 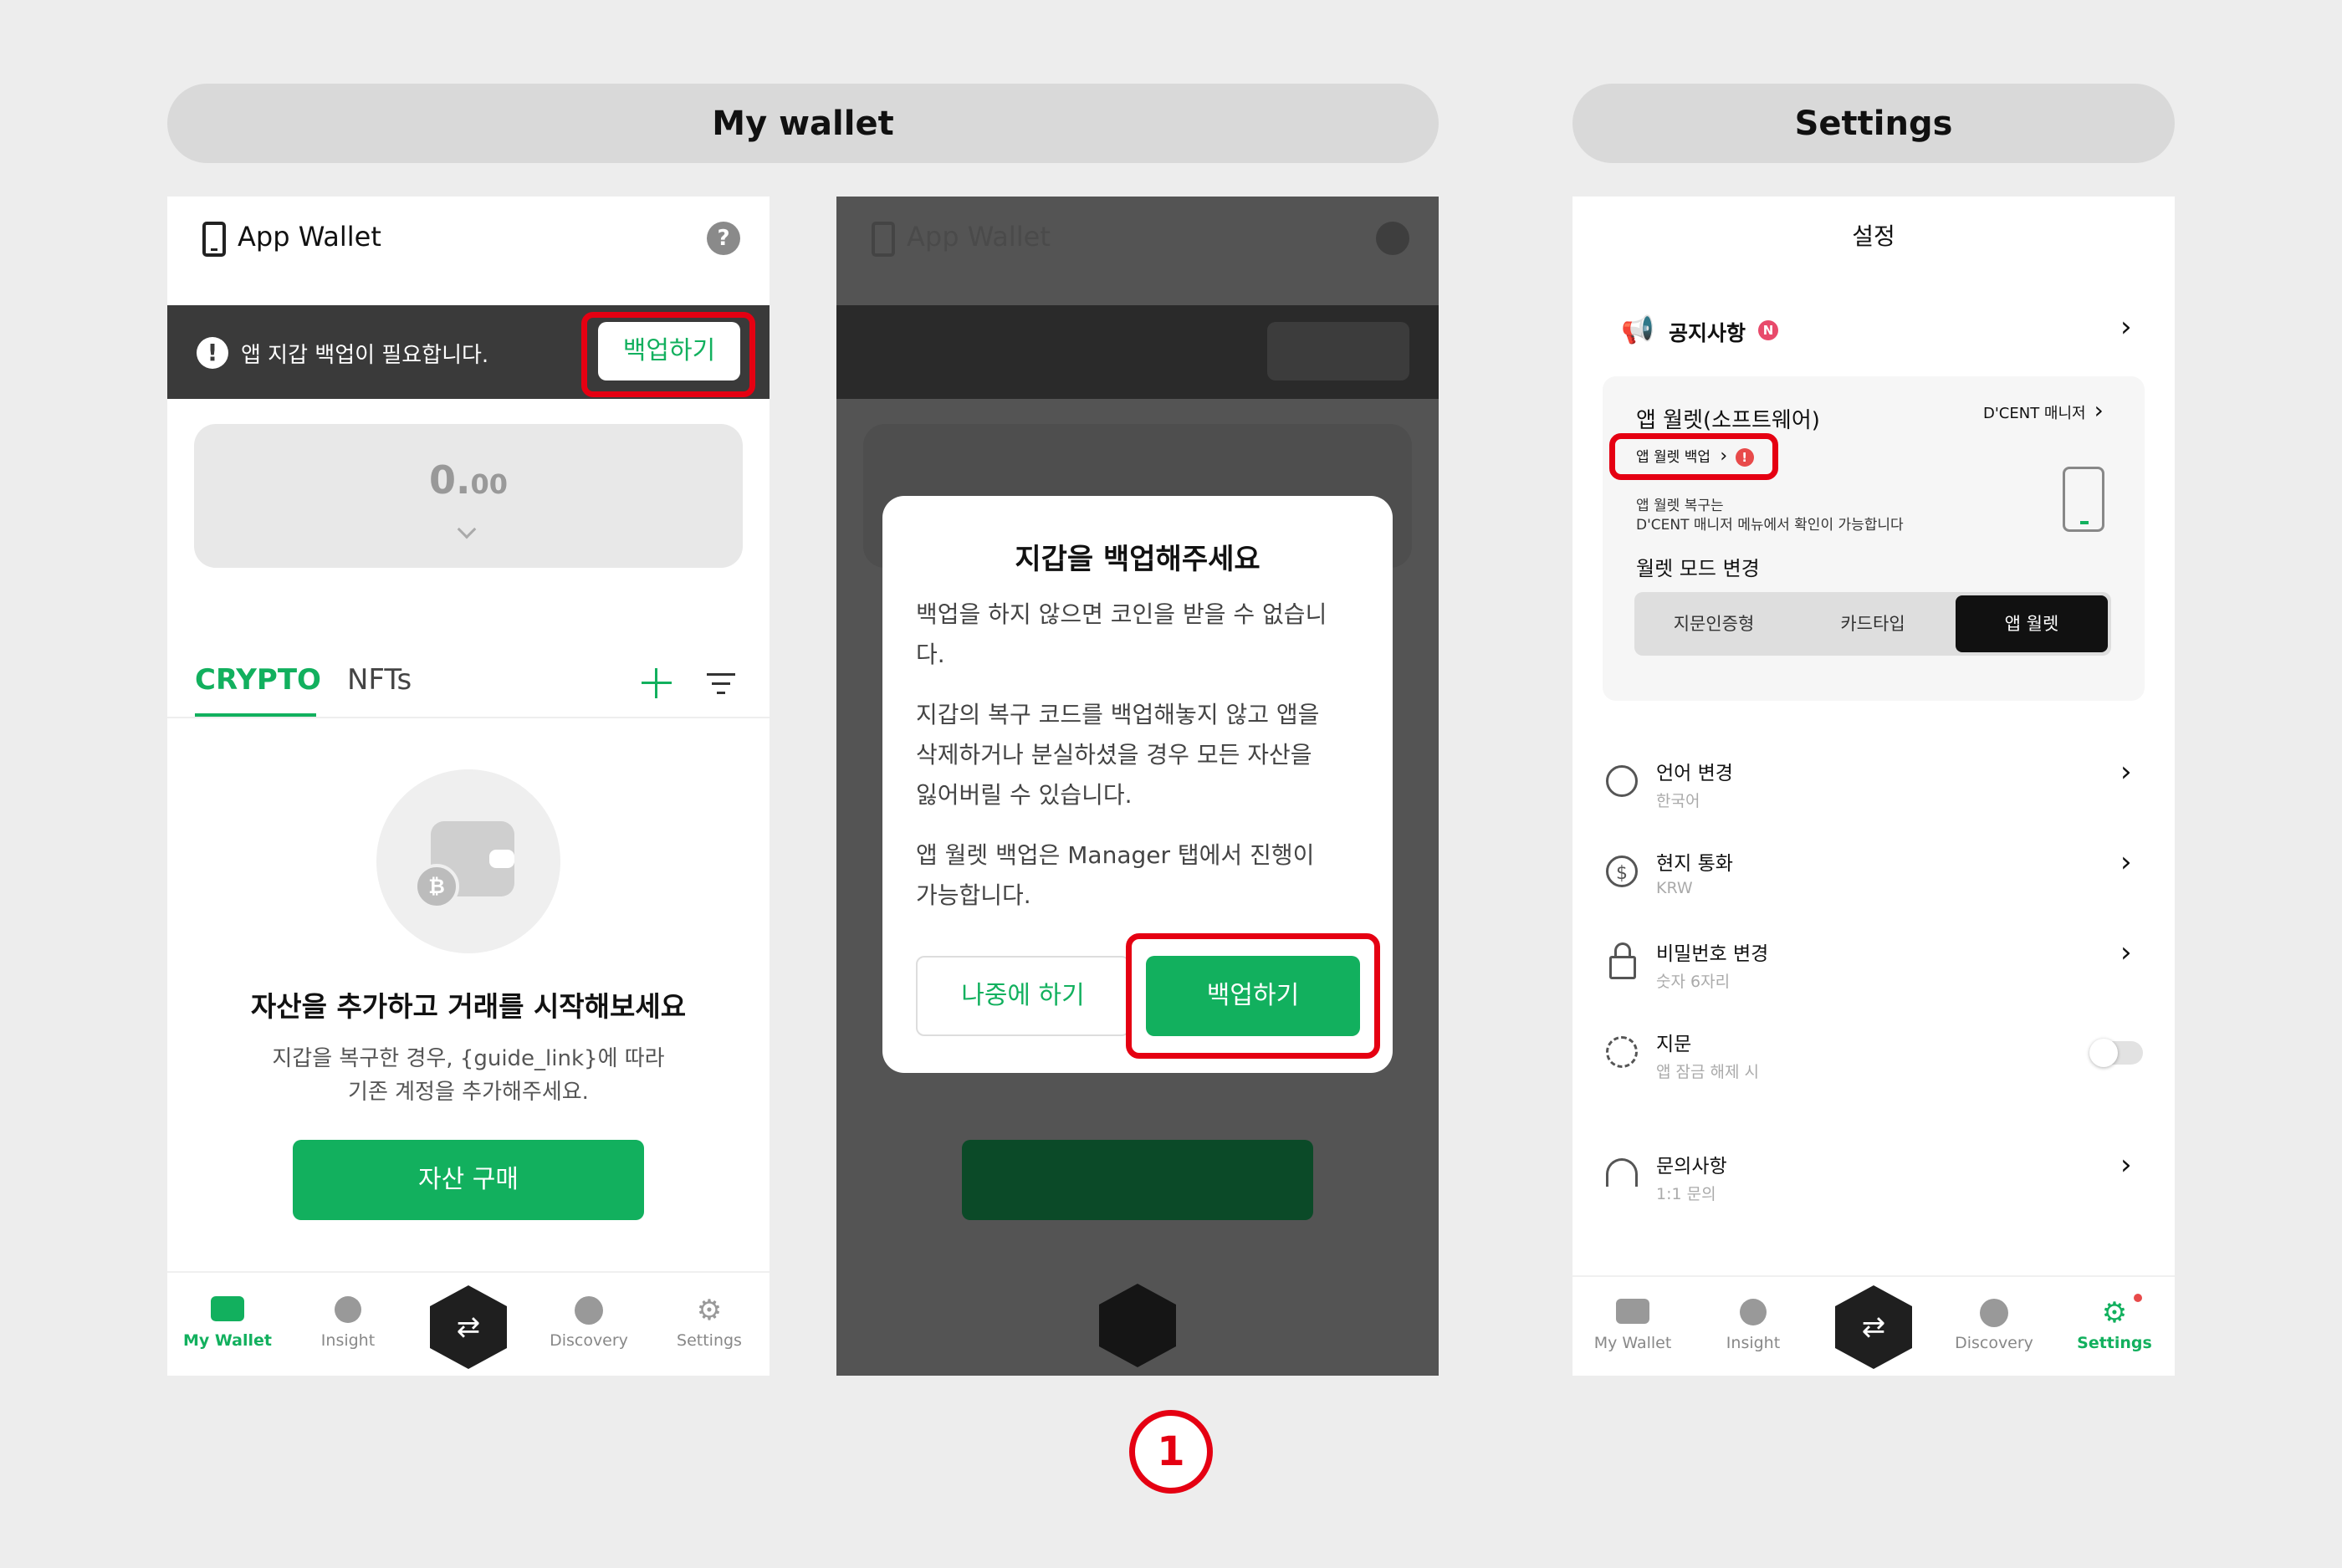 What do you see at coordinates (722, 684) in the screenshot?
I see `filter-icon` at bounding box center [722, 684].